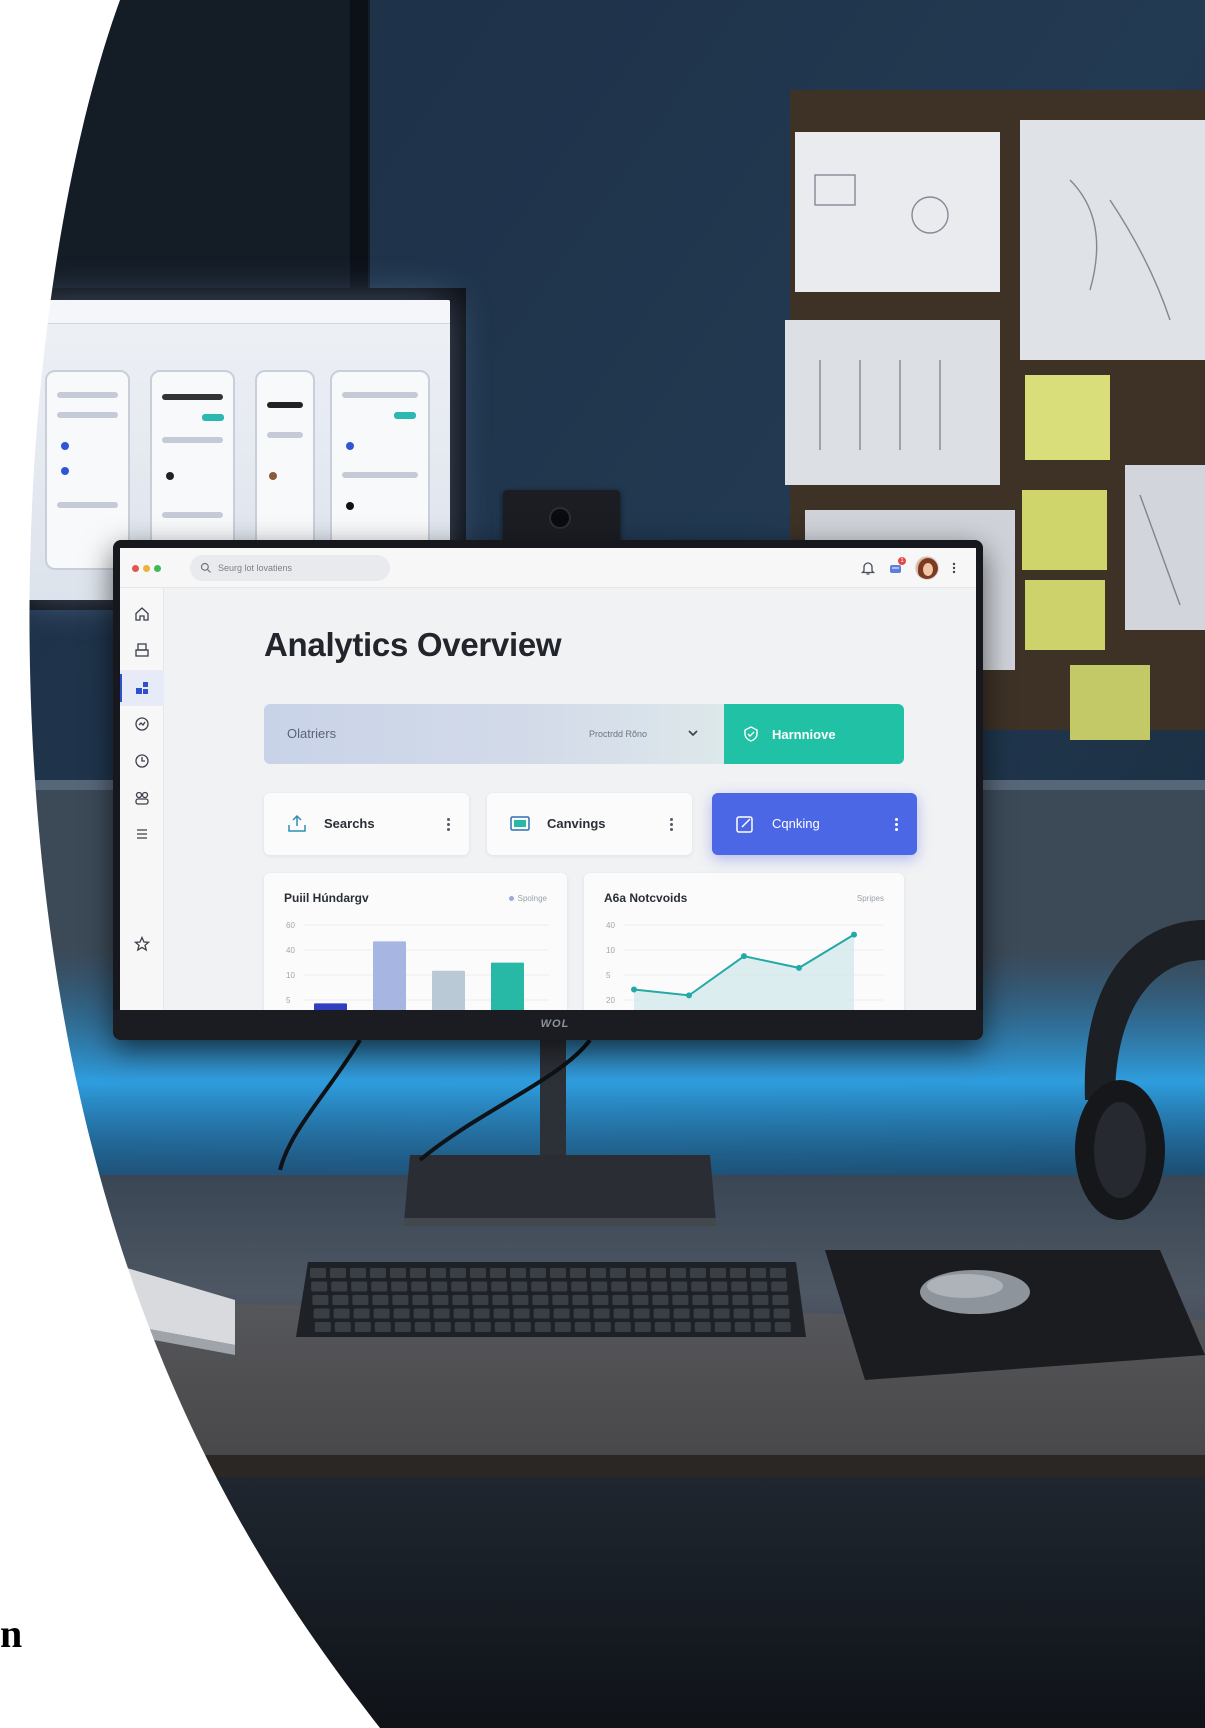 This screenshot has width=1205, height=1728. Describe the element at coordinates (610, 1000) in the screenshot. I see `y-tick-label: 20` at that location.